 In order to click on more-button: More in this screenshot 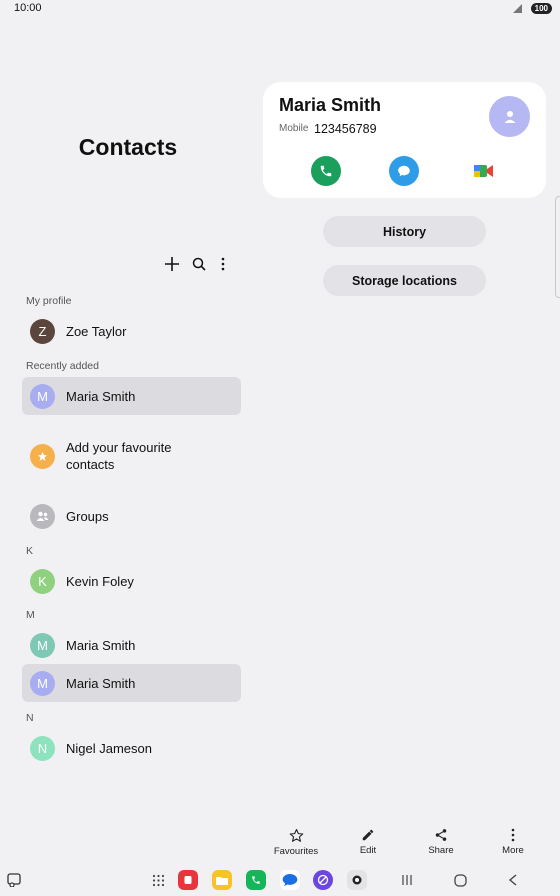, I will do `click(513, 842)`.